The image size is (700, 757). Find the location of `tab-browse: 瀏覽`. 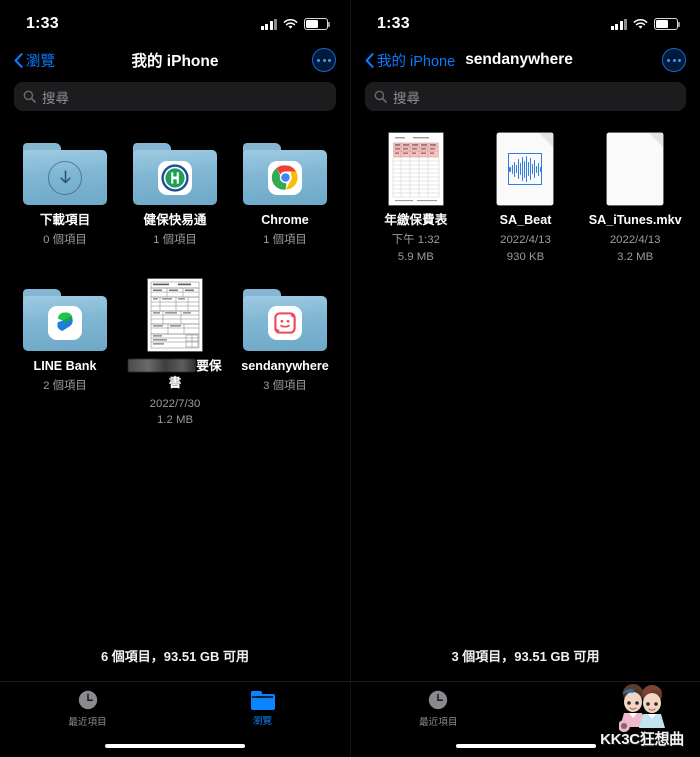

tab-browse: 瀏覽 is located at coordinates (262, 708).